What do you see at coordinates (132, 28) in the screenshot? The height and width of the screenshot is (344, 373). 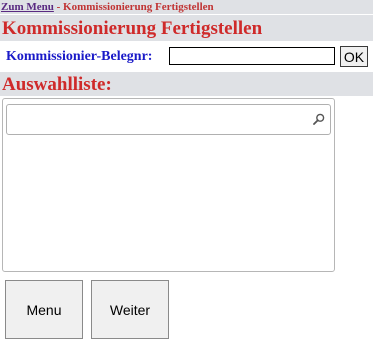 I see `page-title: Kommissionierung Fertigstellen` at bounding box center [132, 28].